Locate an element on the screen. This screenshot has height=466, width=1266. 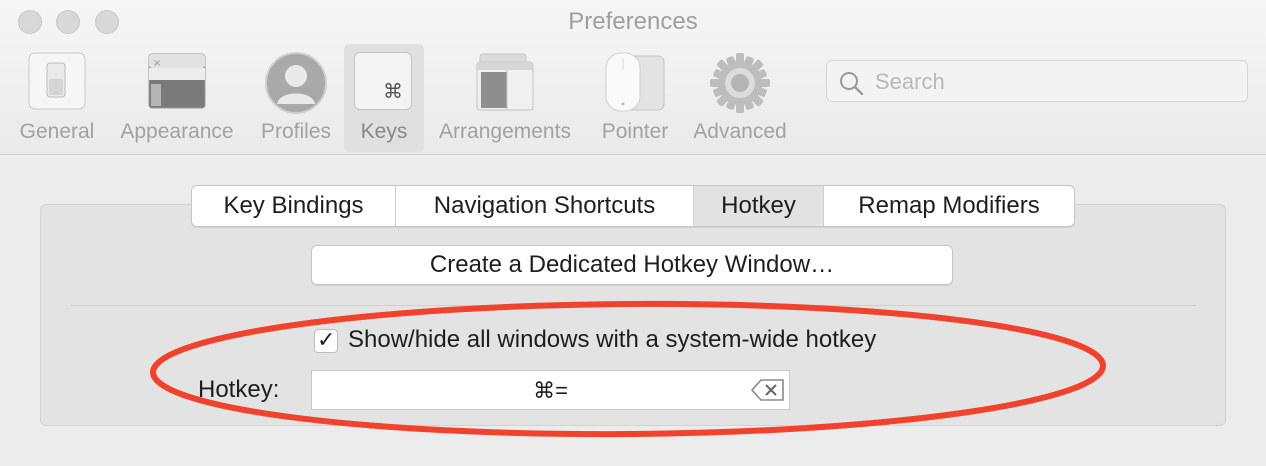
toolbar-item-keys: ⌘ Keys is located at coordinates (384, 98).